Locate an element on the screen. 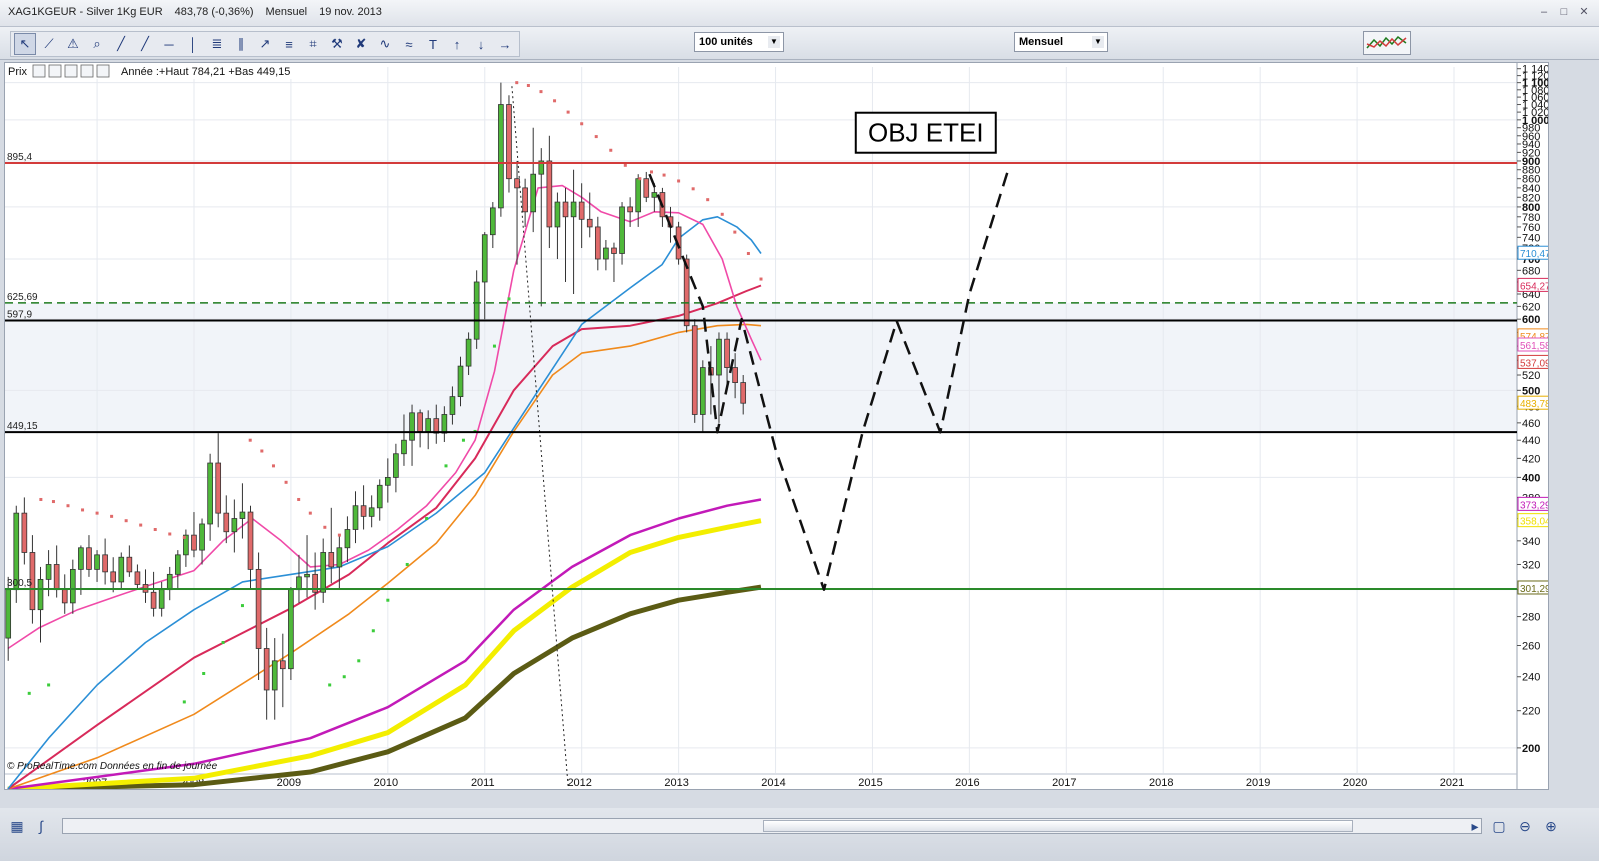  x-tick-label: 2012 is located at coordinates (579, 783).